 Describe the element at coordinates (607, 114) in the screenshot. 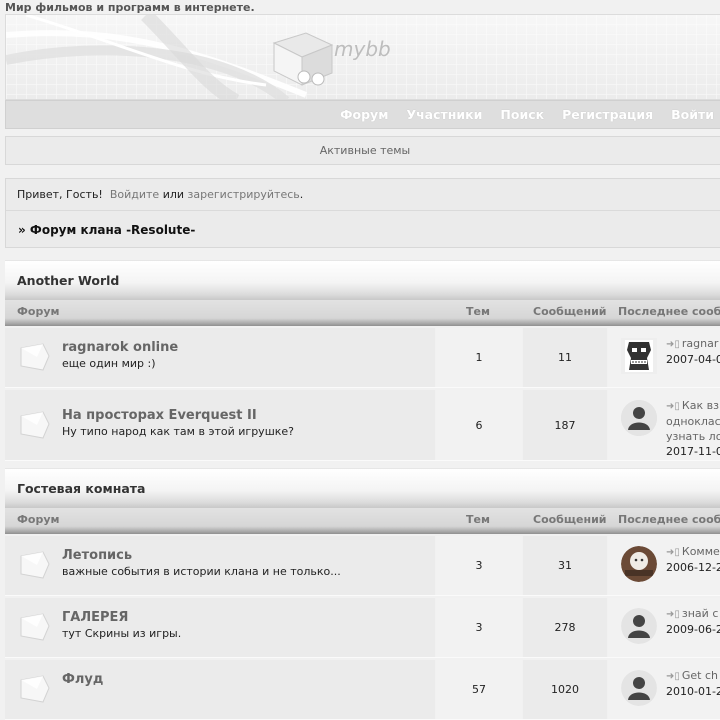

I see `nav-register: Регистрация` at that location.